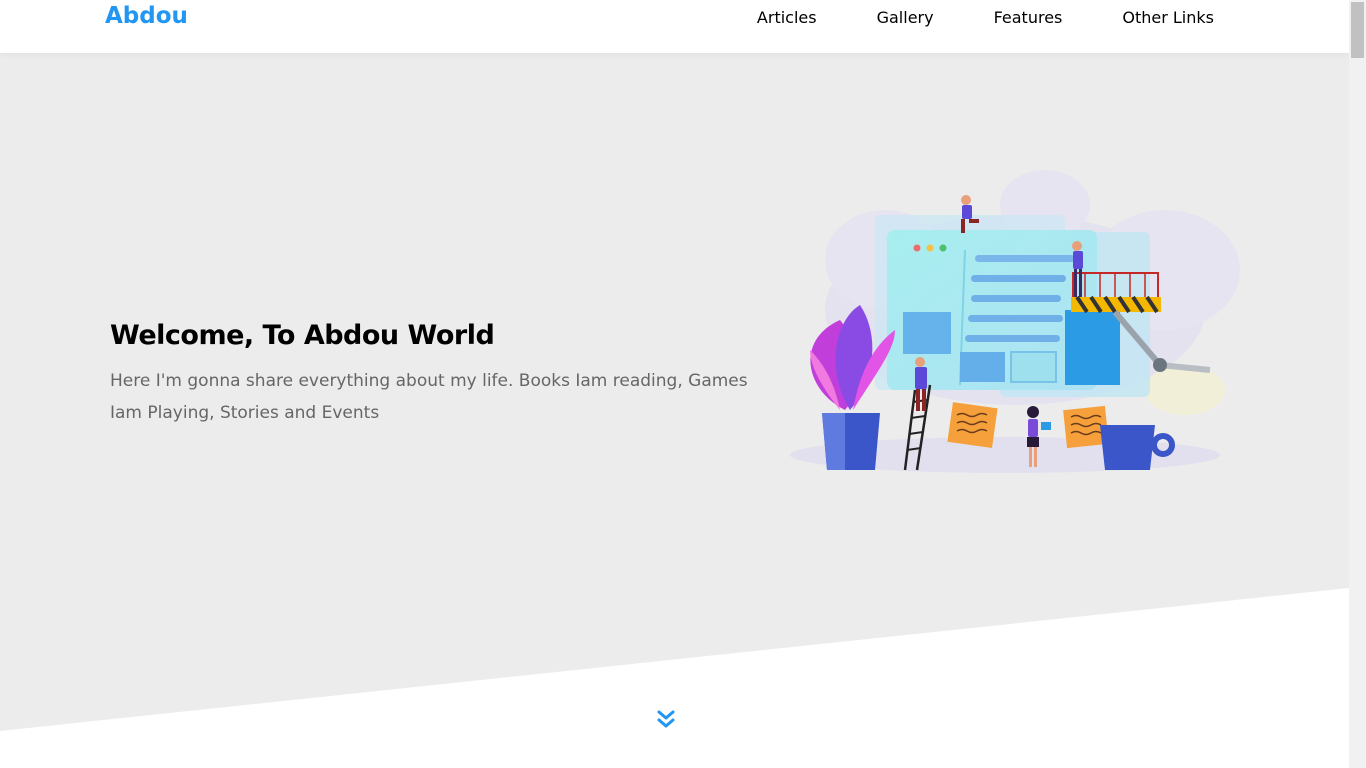 This screenshot has width=1366, height=768. I want to click on site-logo: Abdou, so click(146, 16).